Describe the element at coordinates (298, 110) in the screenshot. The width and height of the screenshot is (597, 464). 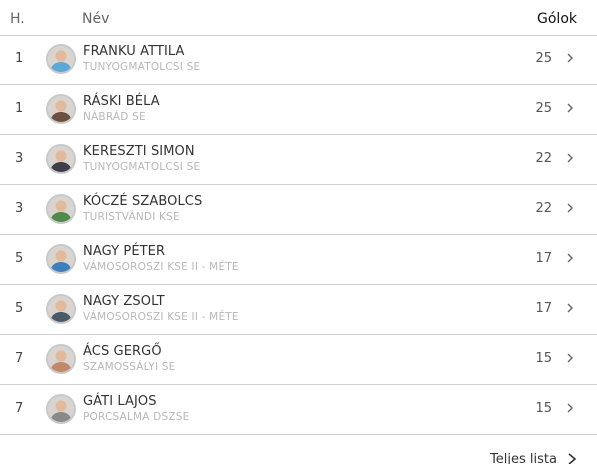
I see `table-row: 1 RÁSKI BÉLA NÁBRÁD SE 25` at that location.